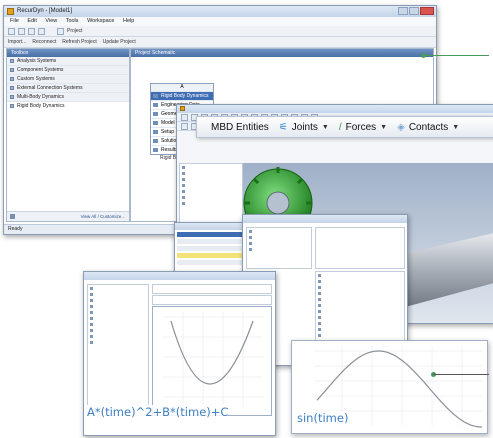 This screenshot has height=438, width=493. Describe the element at coordinates (14, 21) in the screenshot. I see `menu-file: File` at that location.